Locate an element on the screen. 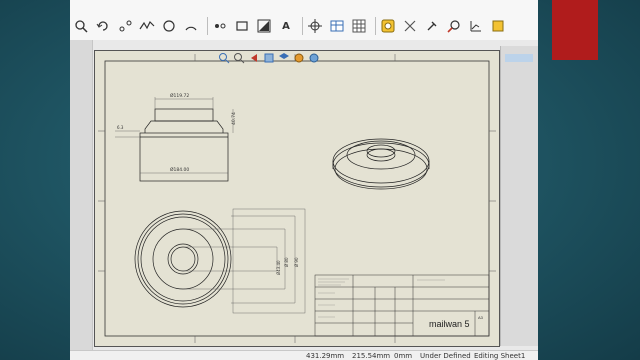 Image resolution: width=640 pixels, height=360 pixels. balloon-icon is located at coordinates (388, 26).